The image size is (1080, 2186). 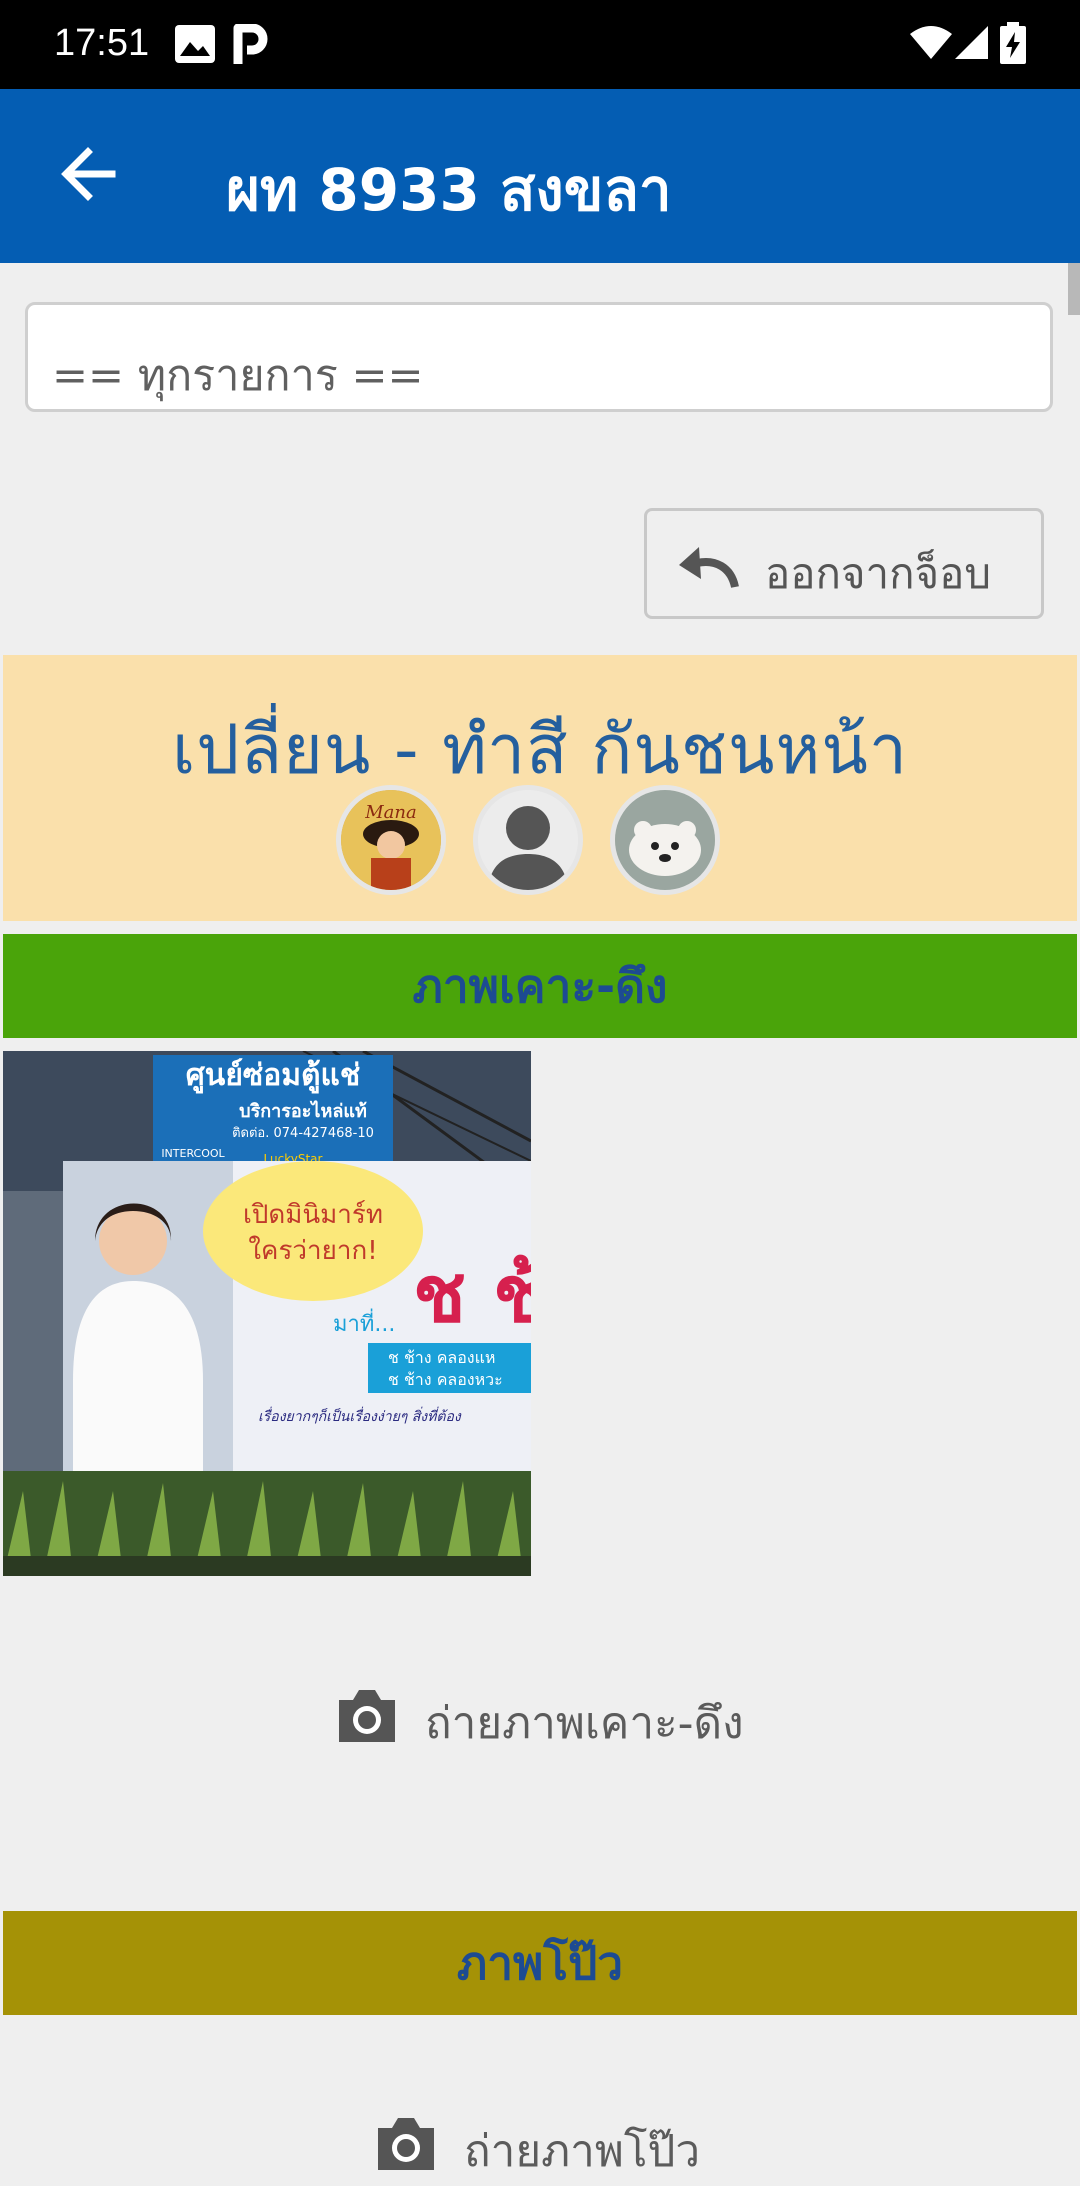 What do you see at coordinates (540, 1963) in the screenshot?
I see `section-header-putty: ภาพโป๊ว` at bounding box center [540, 1963].